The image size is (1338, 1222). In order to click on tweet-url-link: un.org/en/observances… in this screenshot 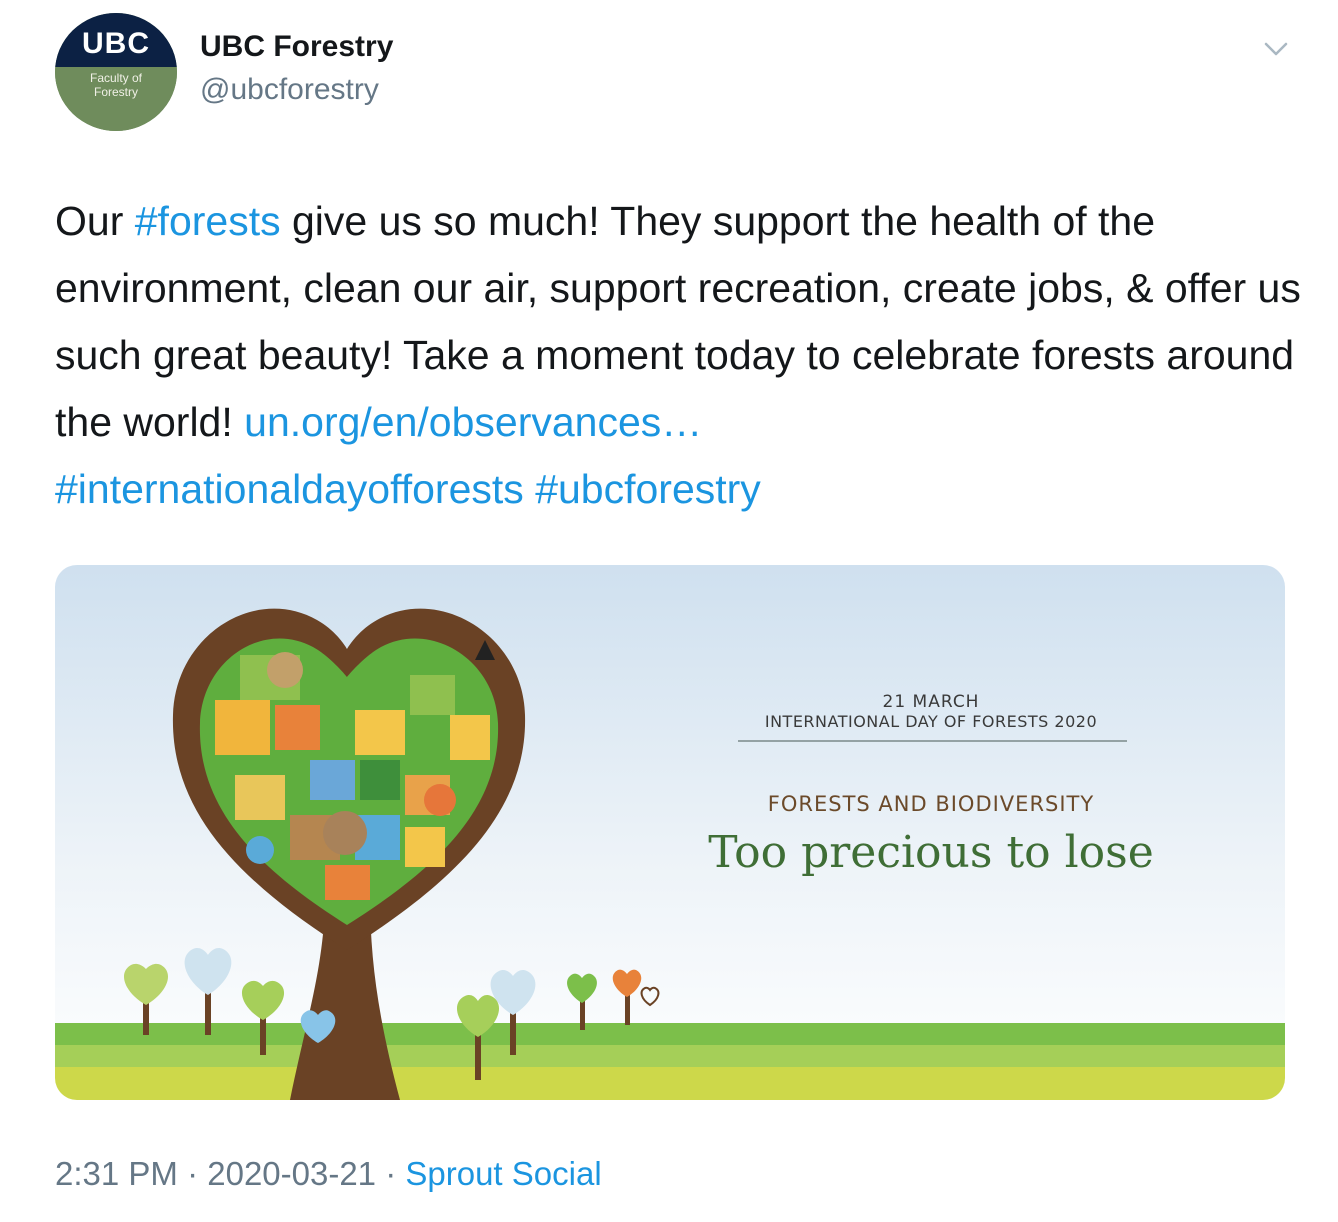, I will do `click(473, 422)`.